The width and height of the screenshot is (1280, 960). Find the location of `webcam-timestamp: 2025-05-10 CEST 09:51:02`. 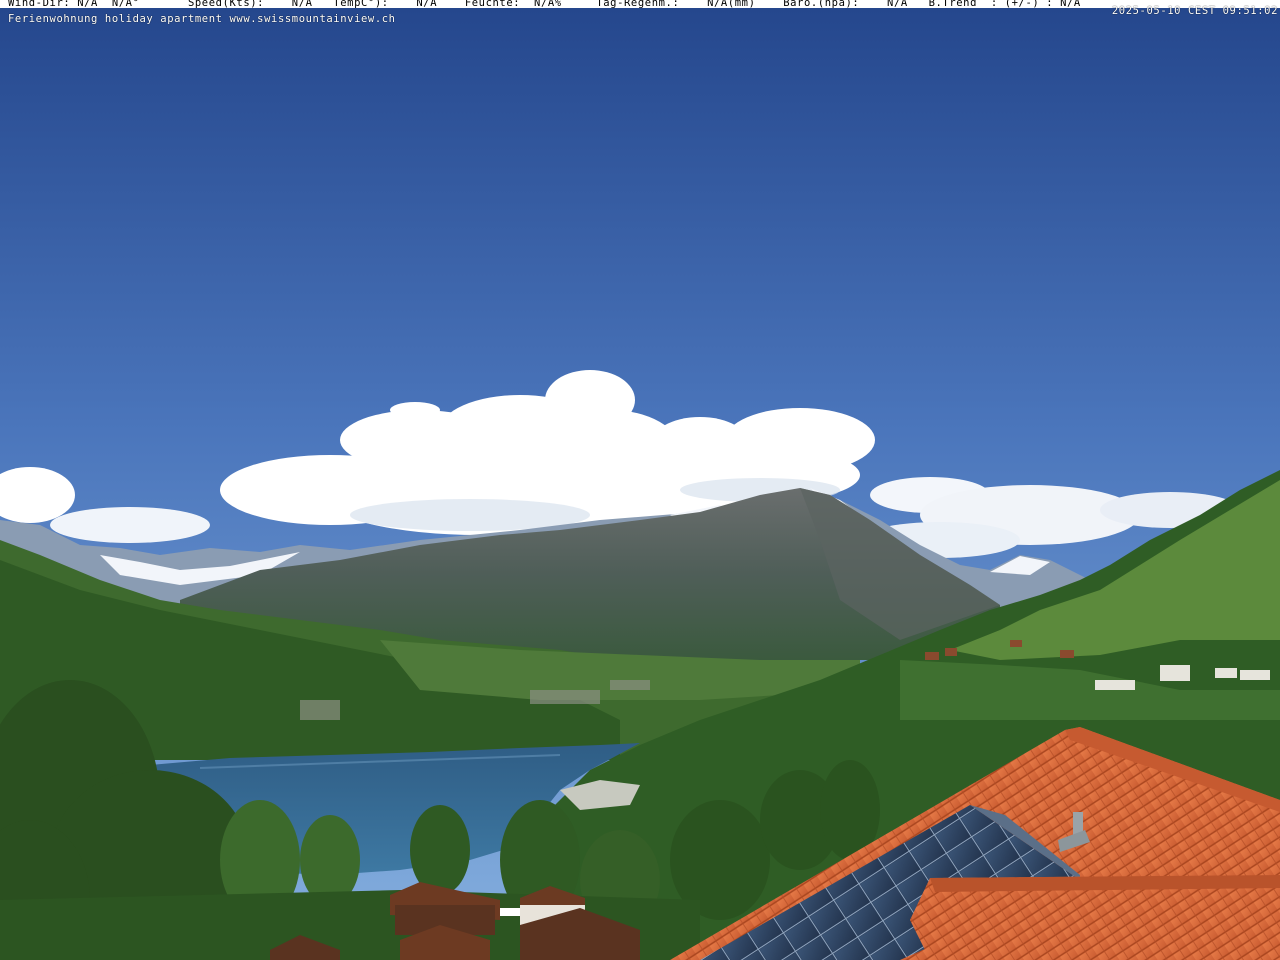

webcam-timestamp: 2025-05-10 CEST 09:51:02 is located at coordinates (1194, 11).